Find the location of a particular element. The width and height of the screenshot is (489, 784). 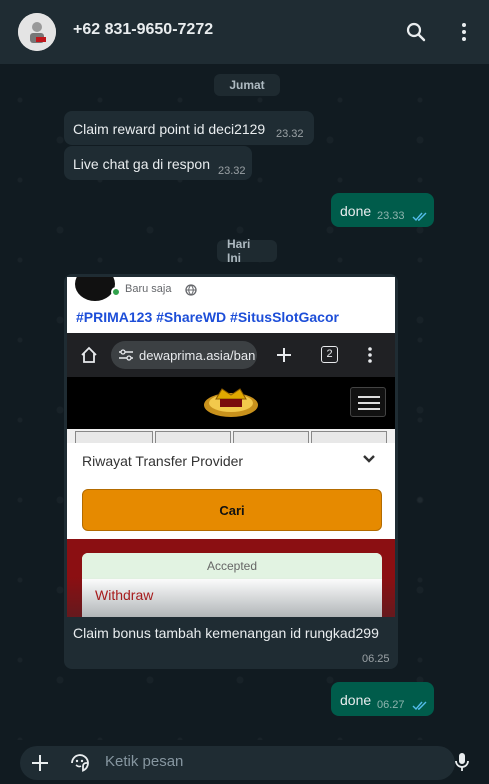

post-header: Baru saja is located at coordinates (231, 290).